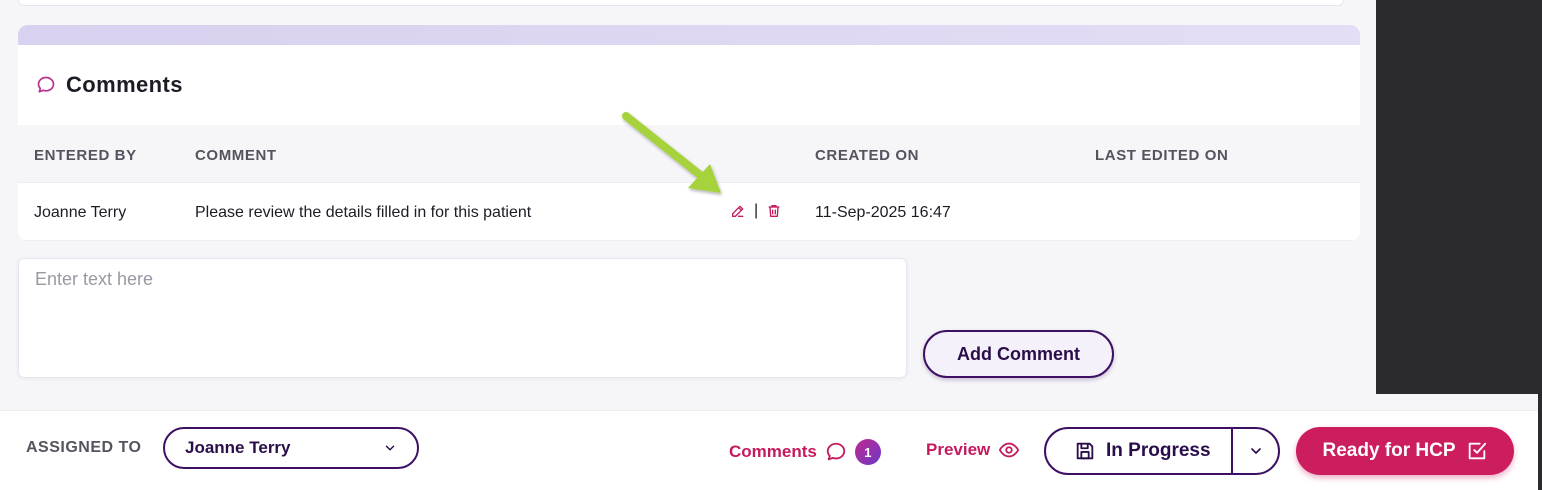 The width and height of the screenshot is (1542, 490). I want to click on created-on-cell: 11-Sep-2025 16:47, so click(883, 212).